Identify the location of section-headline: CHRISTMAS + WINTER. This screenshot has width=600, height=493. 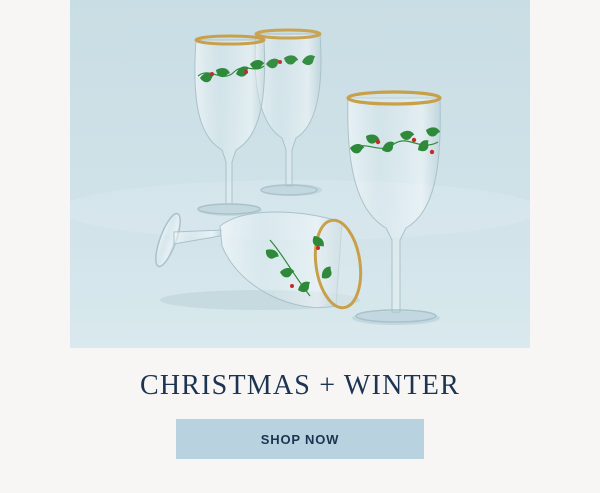
(299, 385).